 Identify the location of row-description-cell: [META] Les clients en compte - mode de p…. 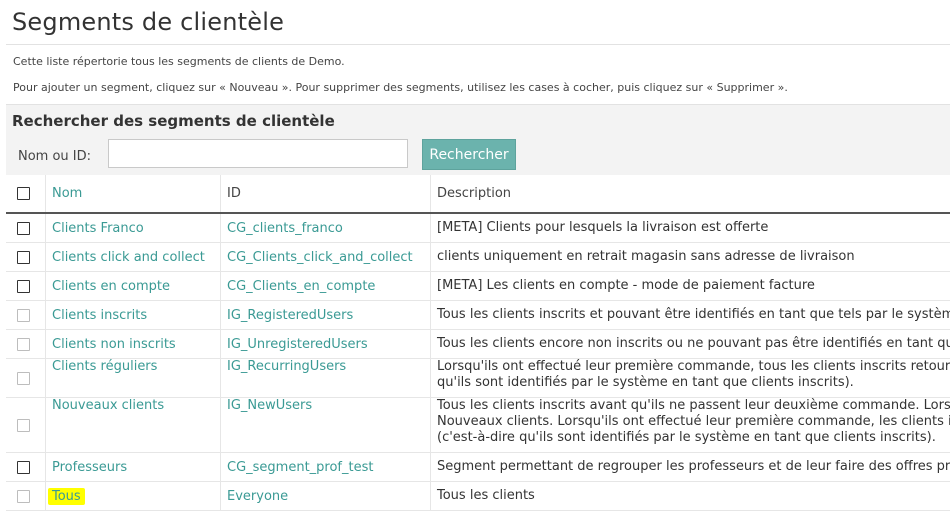
(690, 286).